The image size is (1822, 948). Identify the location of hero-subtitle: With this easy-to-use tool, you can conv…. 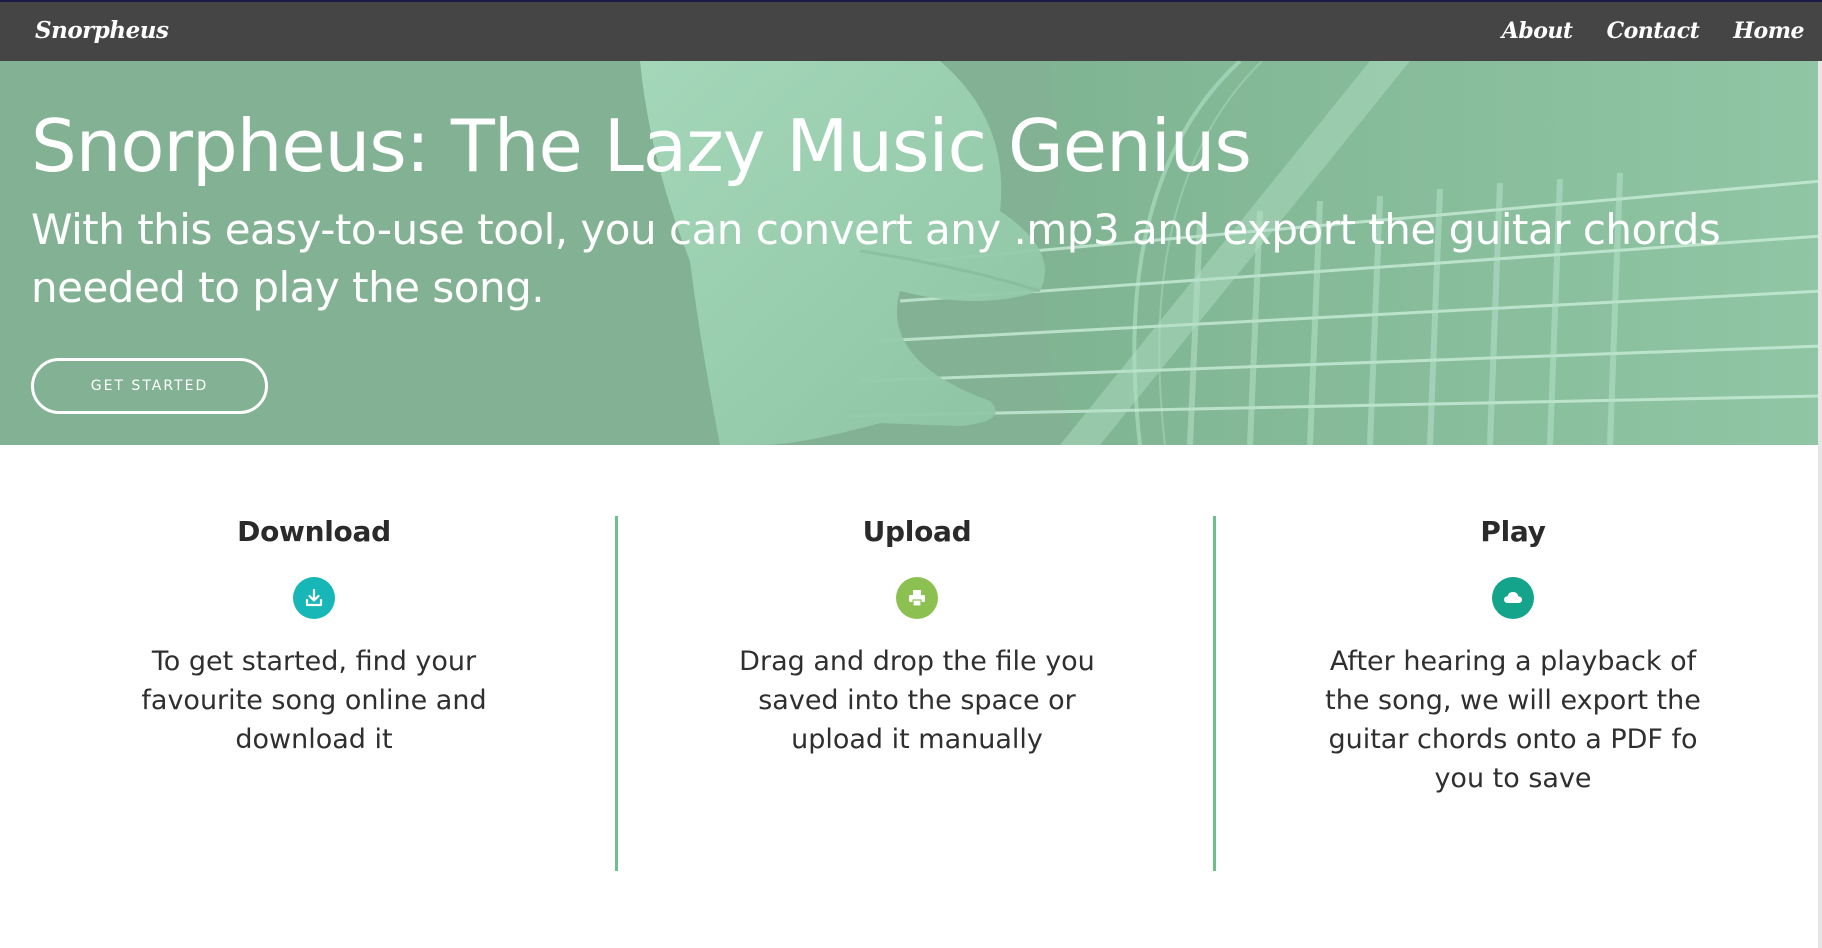
(876, 258).